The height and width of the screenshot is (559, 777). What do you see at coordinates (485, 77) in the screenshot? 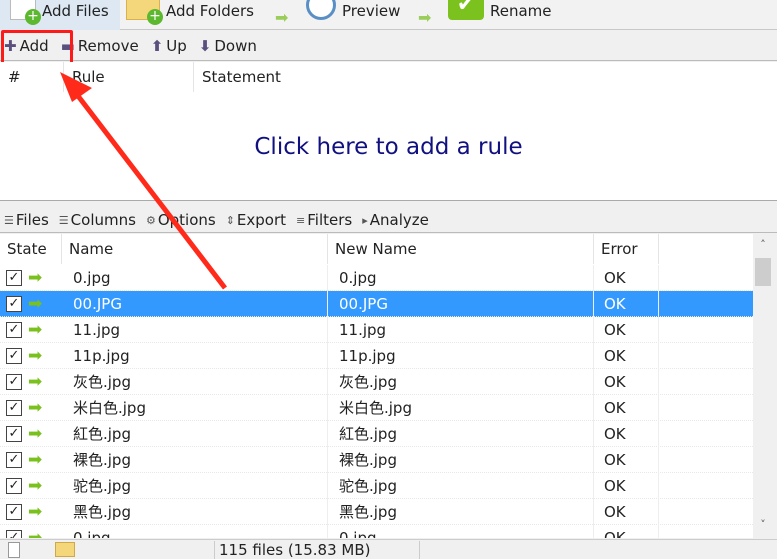
I see `column-header-statement: Statement` at bounding box center [485, 77].